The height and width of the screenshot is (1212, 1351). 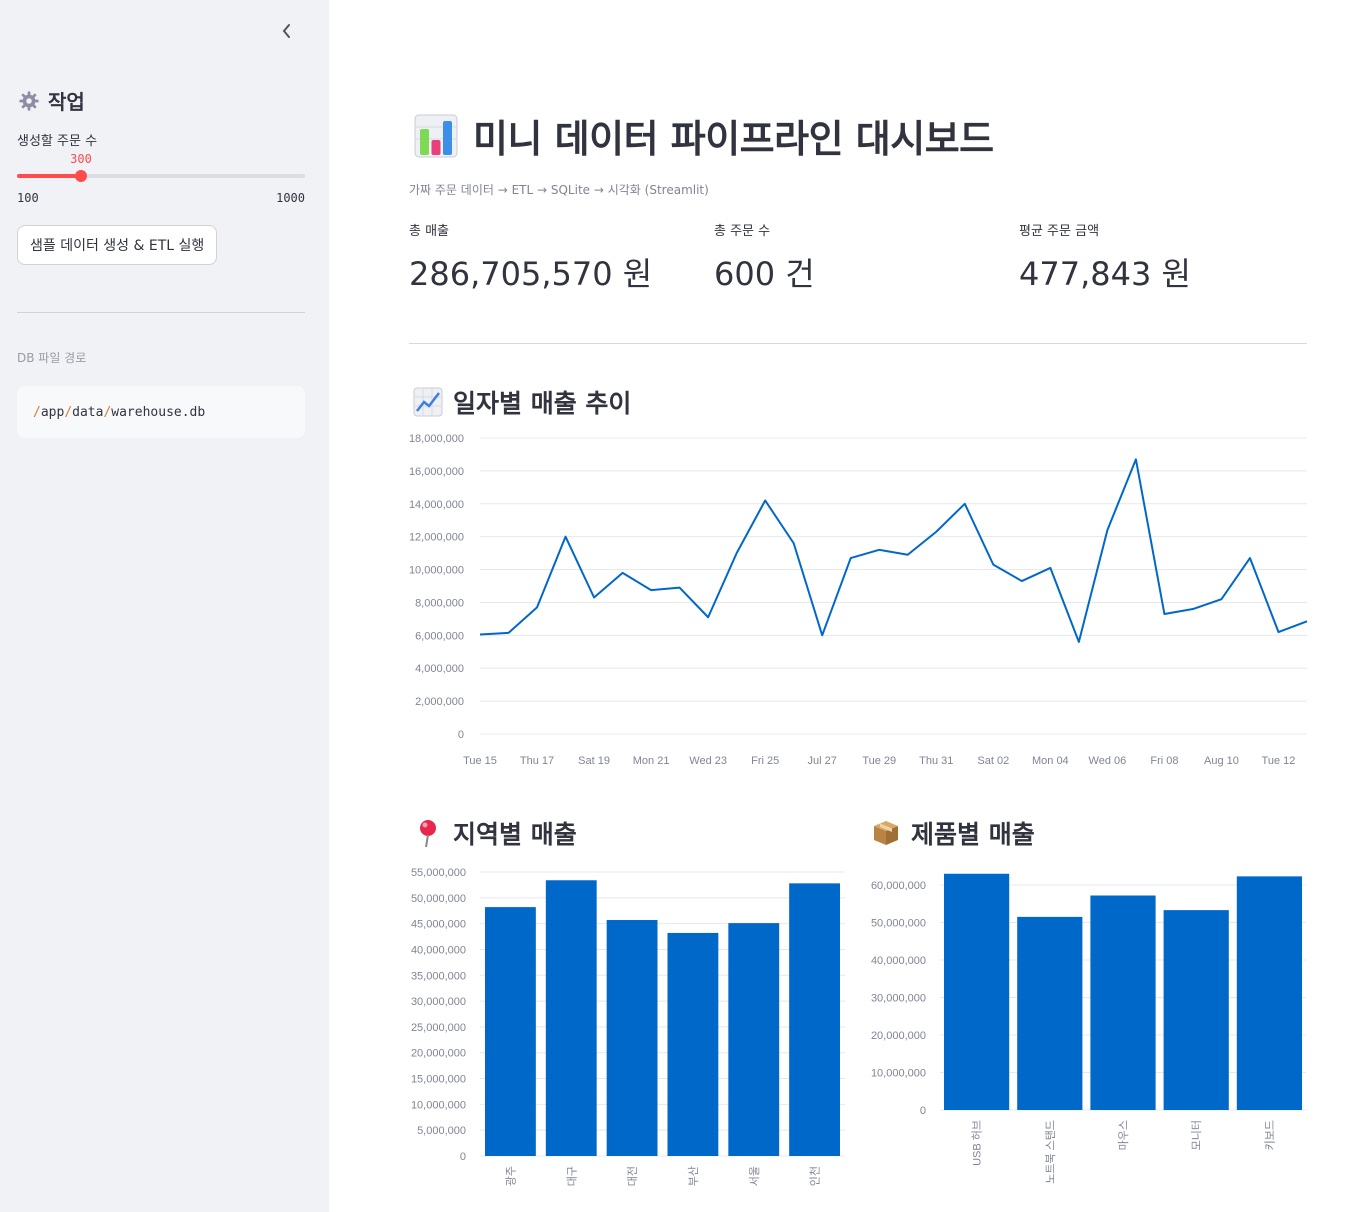 I want to click on x-tick-label: Wed 23, so click(x=708, y=761).